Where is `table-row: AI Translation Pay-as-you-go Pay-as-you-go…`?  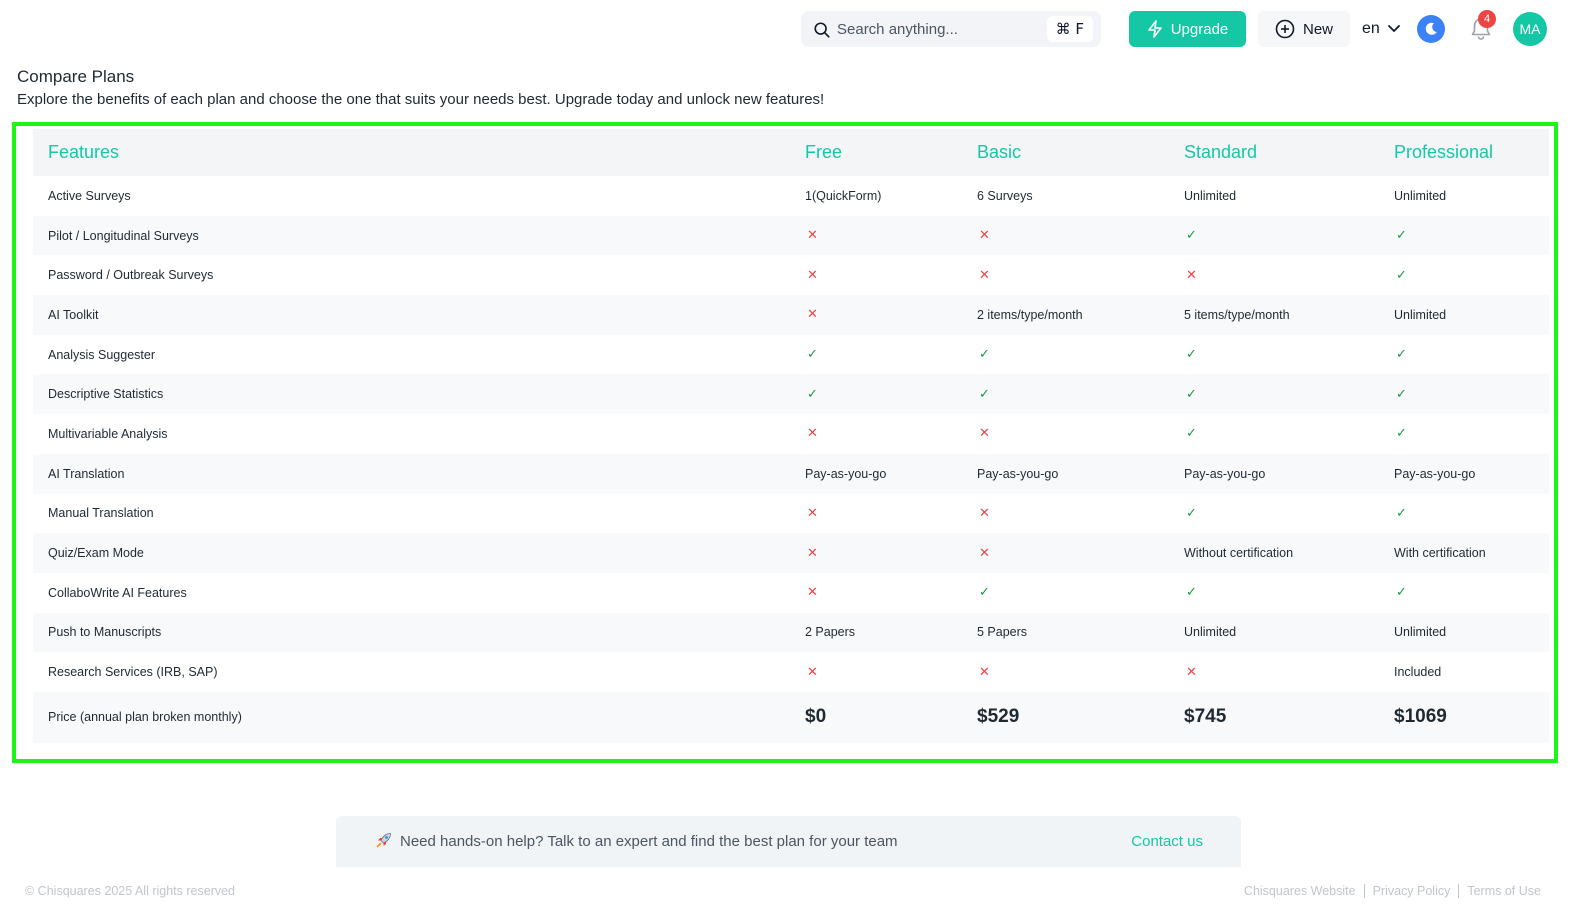 table-row: AI Translation Pay-as-you-go Pay-as-you-go… is located at coordinates (791, 473).